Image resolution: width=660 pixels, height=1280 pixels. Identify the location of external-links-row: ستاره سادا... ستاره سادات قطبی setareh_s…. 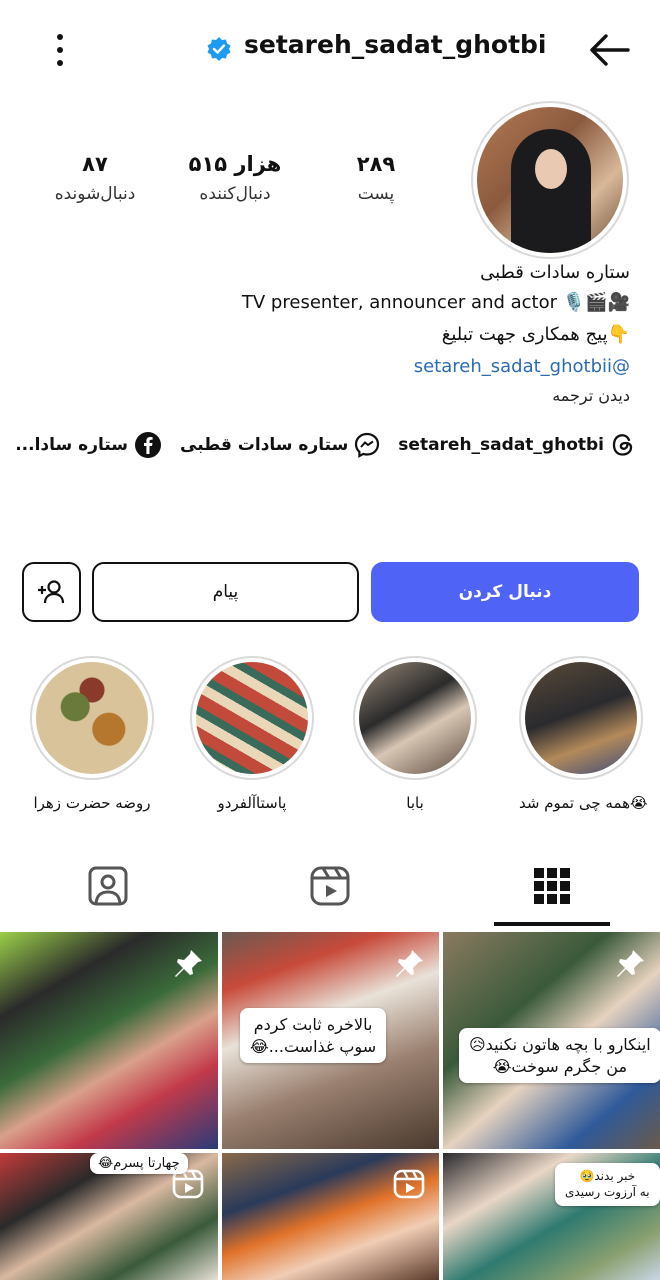
(325, 445).